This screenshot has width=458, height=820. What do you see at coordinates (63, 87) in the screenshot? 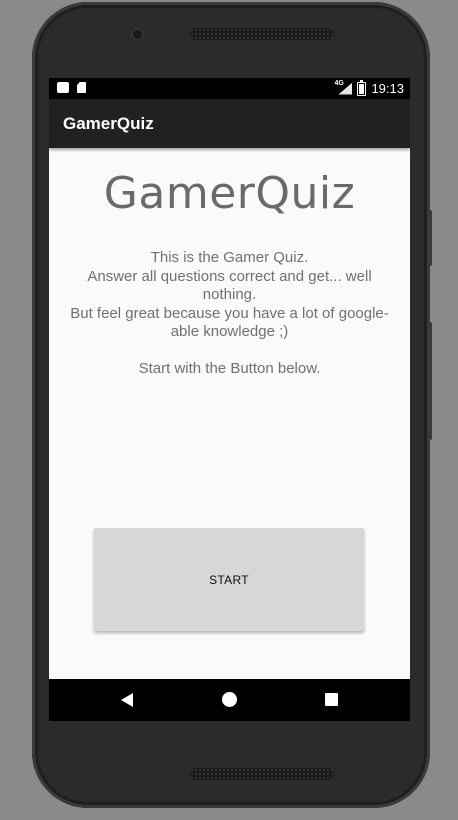
I see `notification-icon` at bounding box center [63, 87].